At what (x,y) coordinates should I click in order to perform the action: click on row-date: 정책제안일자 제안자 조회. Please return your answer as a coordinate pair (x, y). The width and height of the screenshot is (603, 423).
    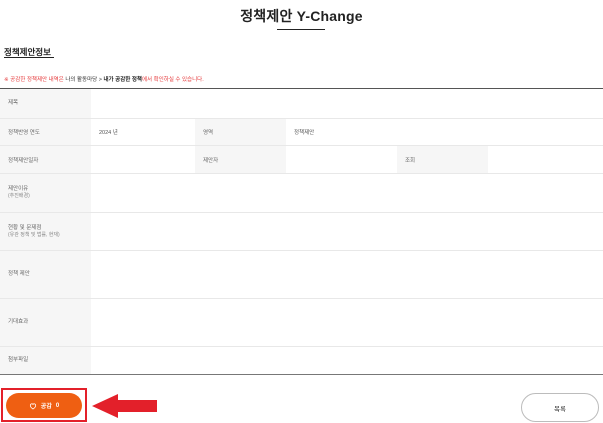
    Looking at the image, I should click on (301, 160).